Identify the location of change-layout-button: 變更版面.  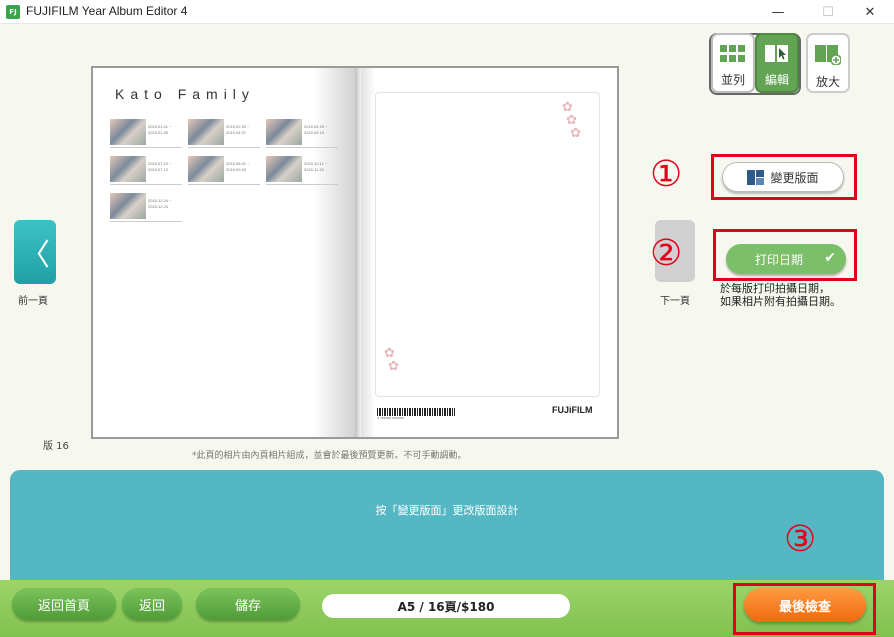
(783, 177).